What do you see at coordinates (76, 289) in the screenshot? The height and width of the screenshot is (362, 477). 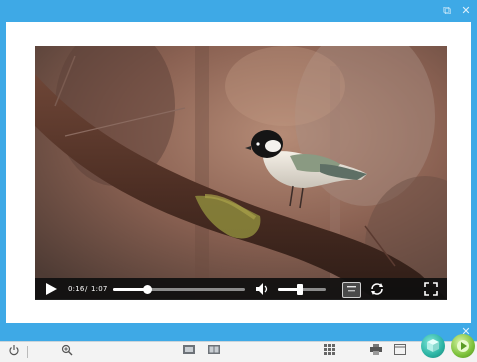 I see `current-time: 0:16` at bounding box center [76, 289].